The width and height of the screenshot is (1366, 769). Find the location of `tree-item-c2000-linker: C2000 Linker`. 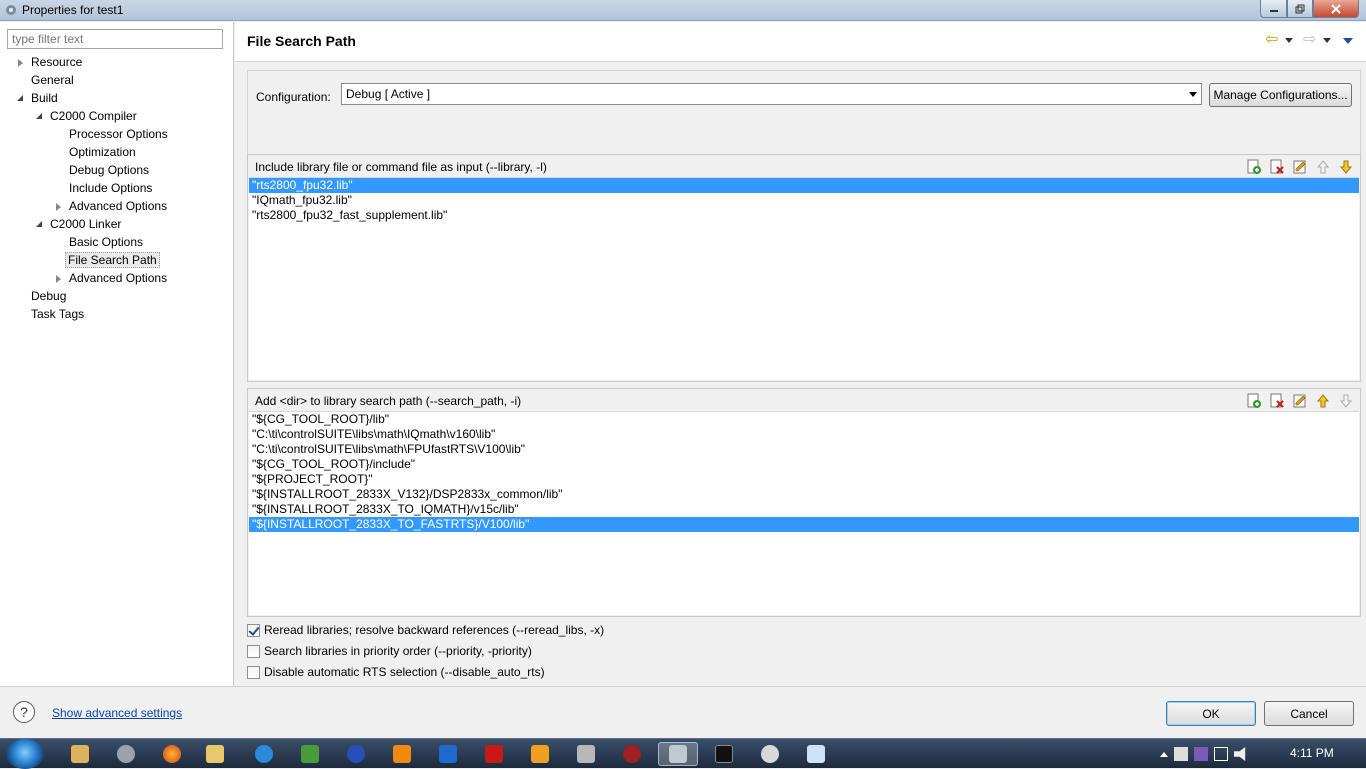

tree-item-c2000-linker: C2000 Linker is located at coordinates (79, 224).